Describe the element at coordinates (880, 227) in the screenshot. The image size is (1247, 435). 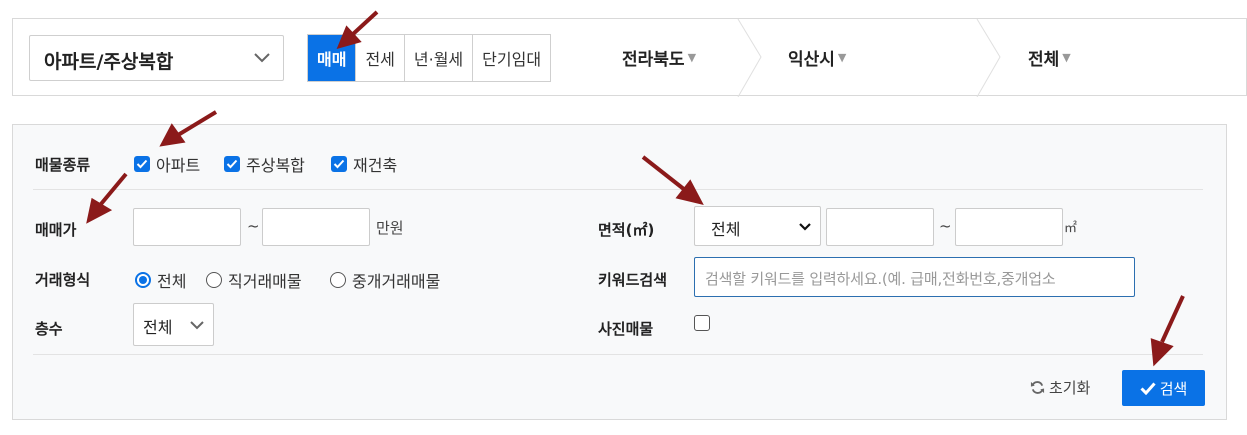
I see `area-min-input` at that location.